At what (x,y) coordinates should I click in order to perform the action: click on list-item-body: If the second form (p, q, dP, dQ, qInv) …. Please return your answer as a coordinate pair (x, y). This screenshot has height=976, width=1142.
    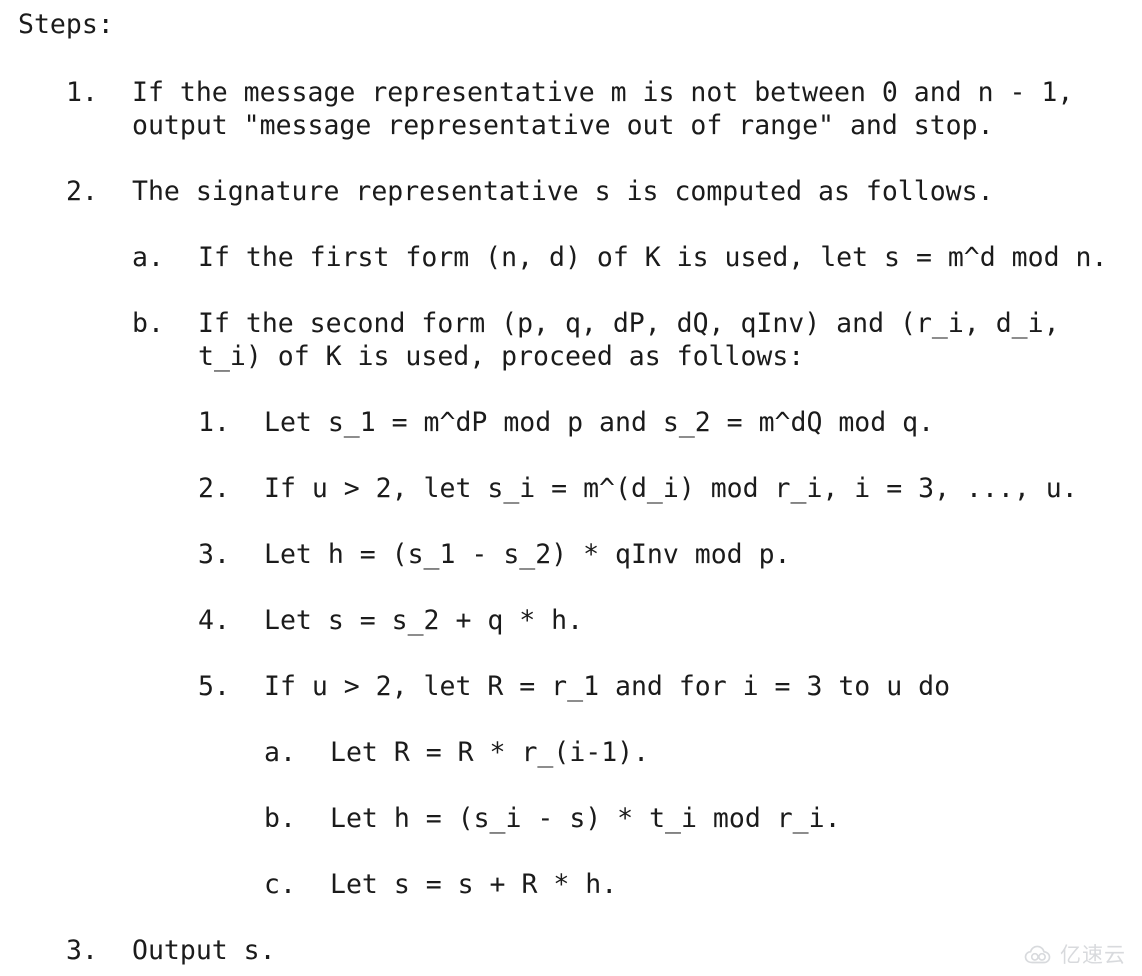
    Looking at the image, I should click on (629, 340).